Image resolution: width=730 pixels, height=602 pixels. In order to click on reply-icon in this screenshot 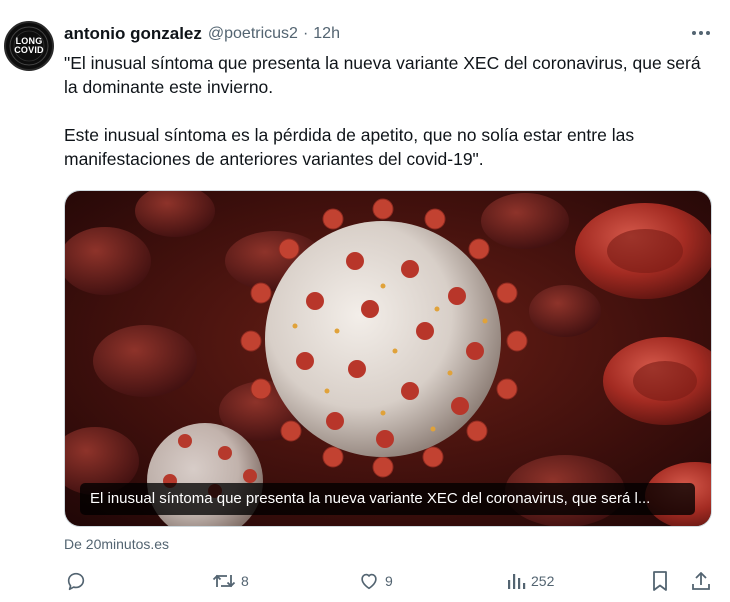, I will do `click(76, 581)`.